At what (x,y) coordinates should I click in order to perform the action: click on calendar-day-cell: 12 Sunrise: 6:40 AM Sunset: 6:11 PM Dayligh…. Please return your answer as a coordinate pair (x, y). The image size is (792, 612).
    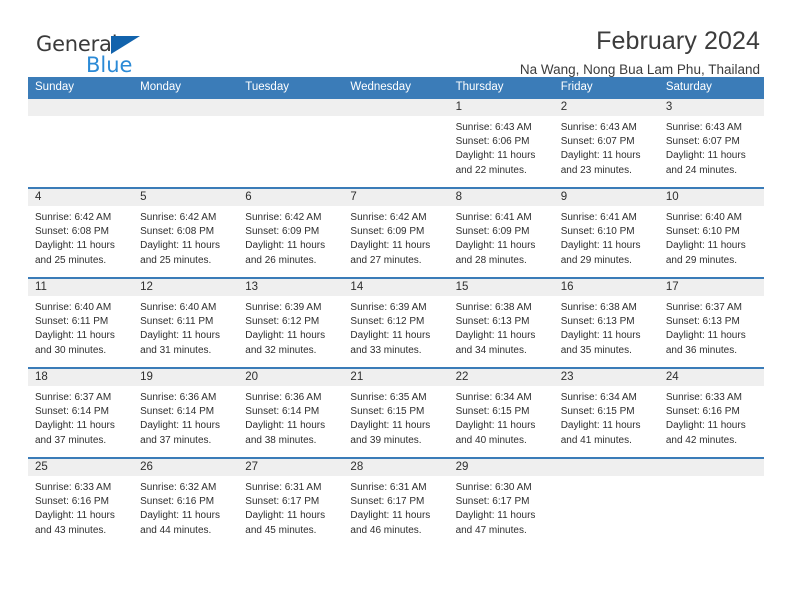
    Looking at the image, I should click on (186, 322).